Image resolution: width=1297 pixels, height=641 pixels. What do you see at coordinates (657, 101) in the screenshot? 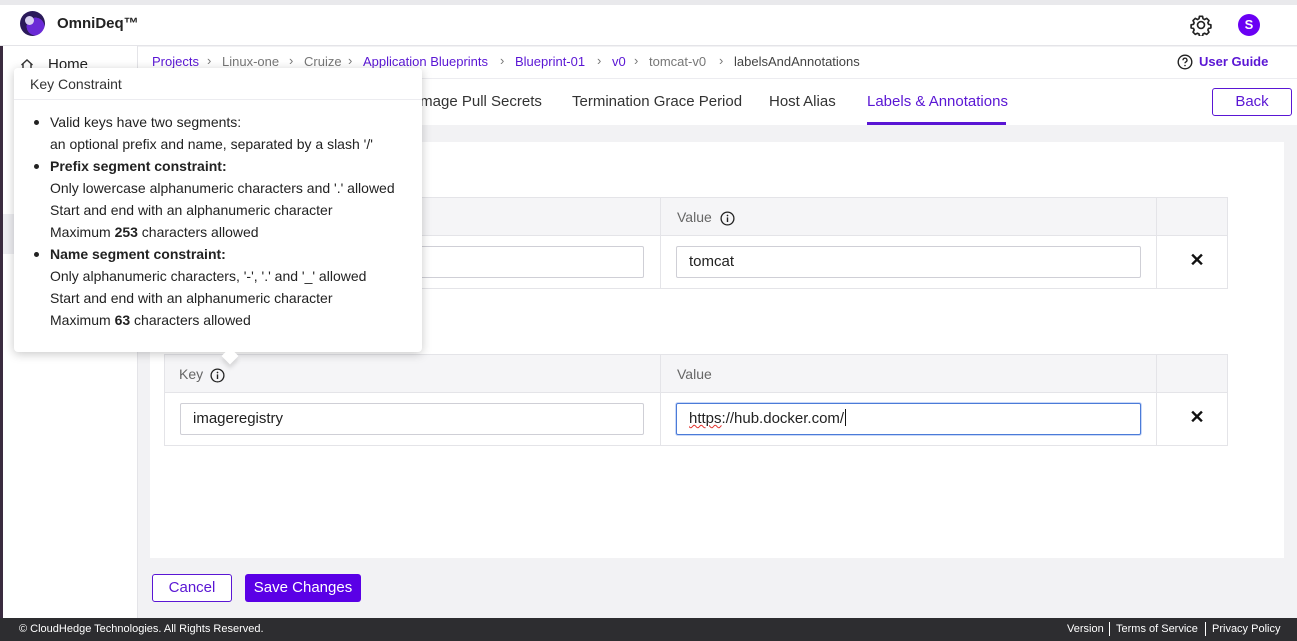
I see `tab-termination-grace-period: Termination Grace Period` at bounding box center [657, 101].